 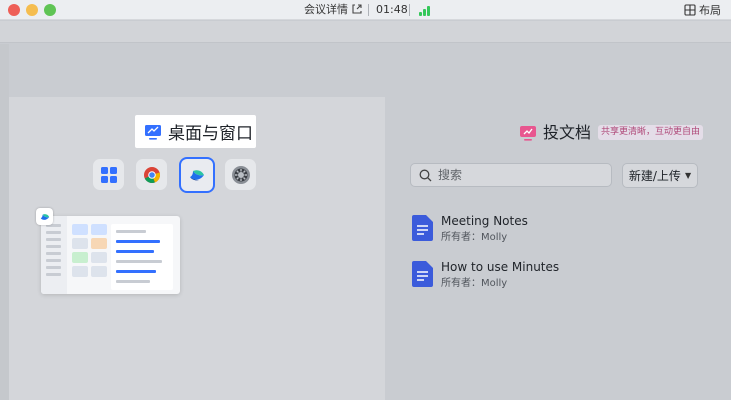 I want to click on chrome-icon, so click(x=151, y=174).